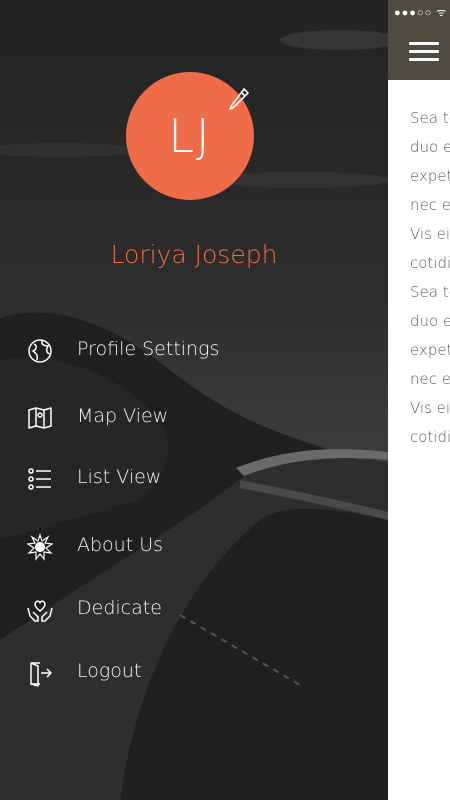 This screenshot has height=800, width=450. I want to click on list-icon, so click(39, 479).